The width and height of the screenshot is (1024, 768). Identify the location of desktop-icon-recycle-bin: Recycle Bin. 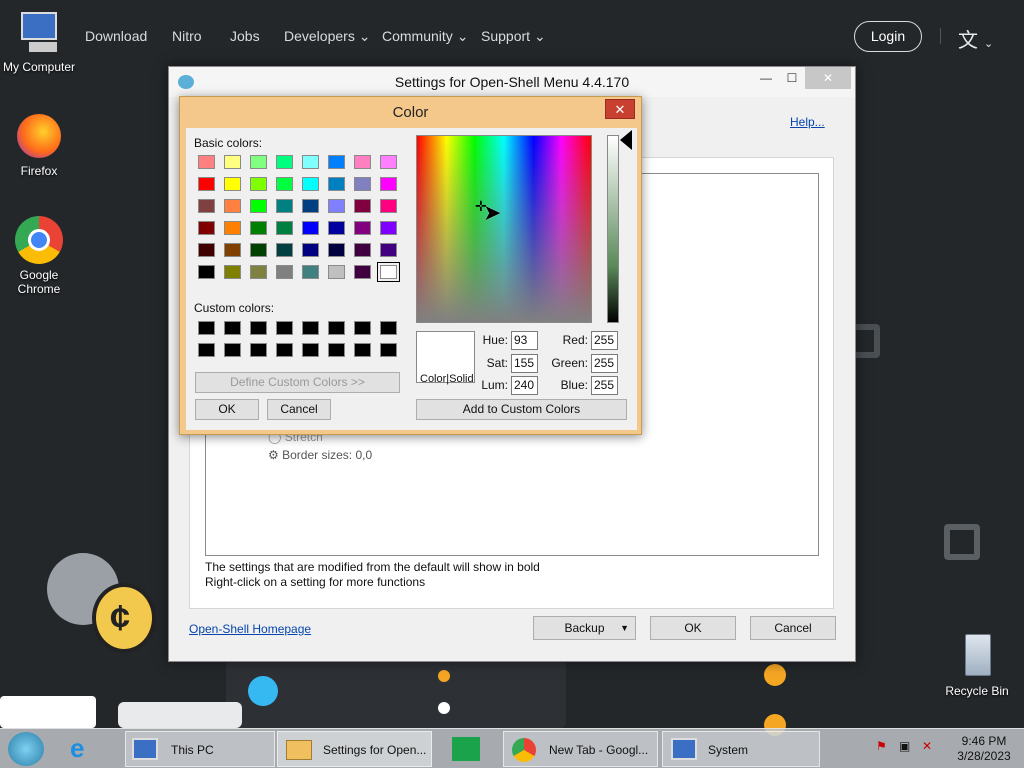
(977, 665).